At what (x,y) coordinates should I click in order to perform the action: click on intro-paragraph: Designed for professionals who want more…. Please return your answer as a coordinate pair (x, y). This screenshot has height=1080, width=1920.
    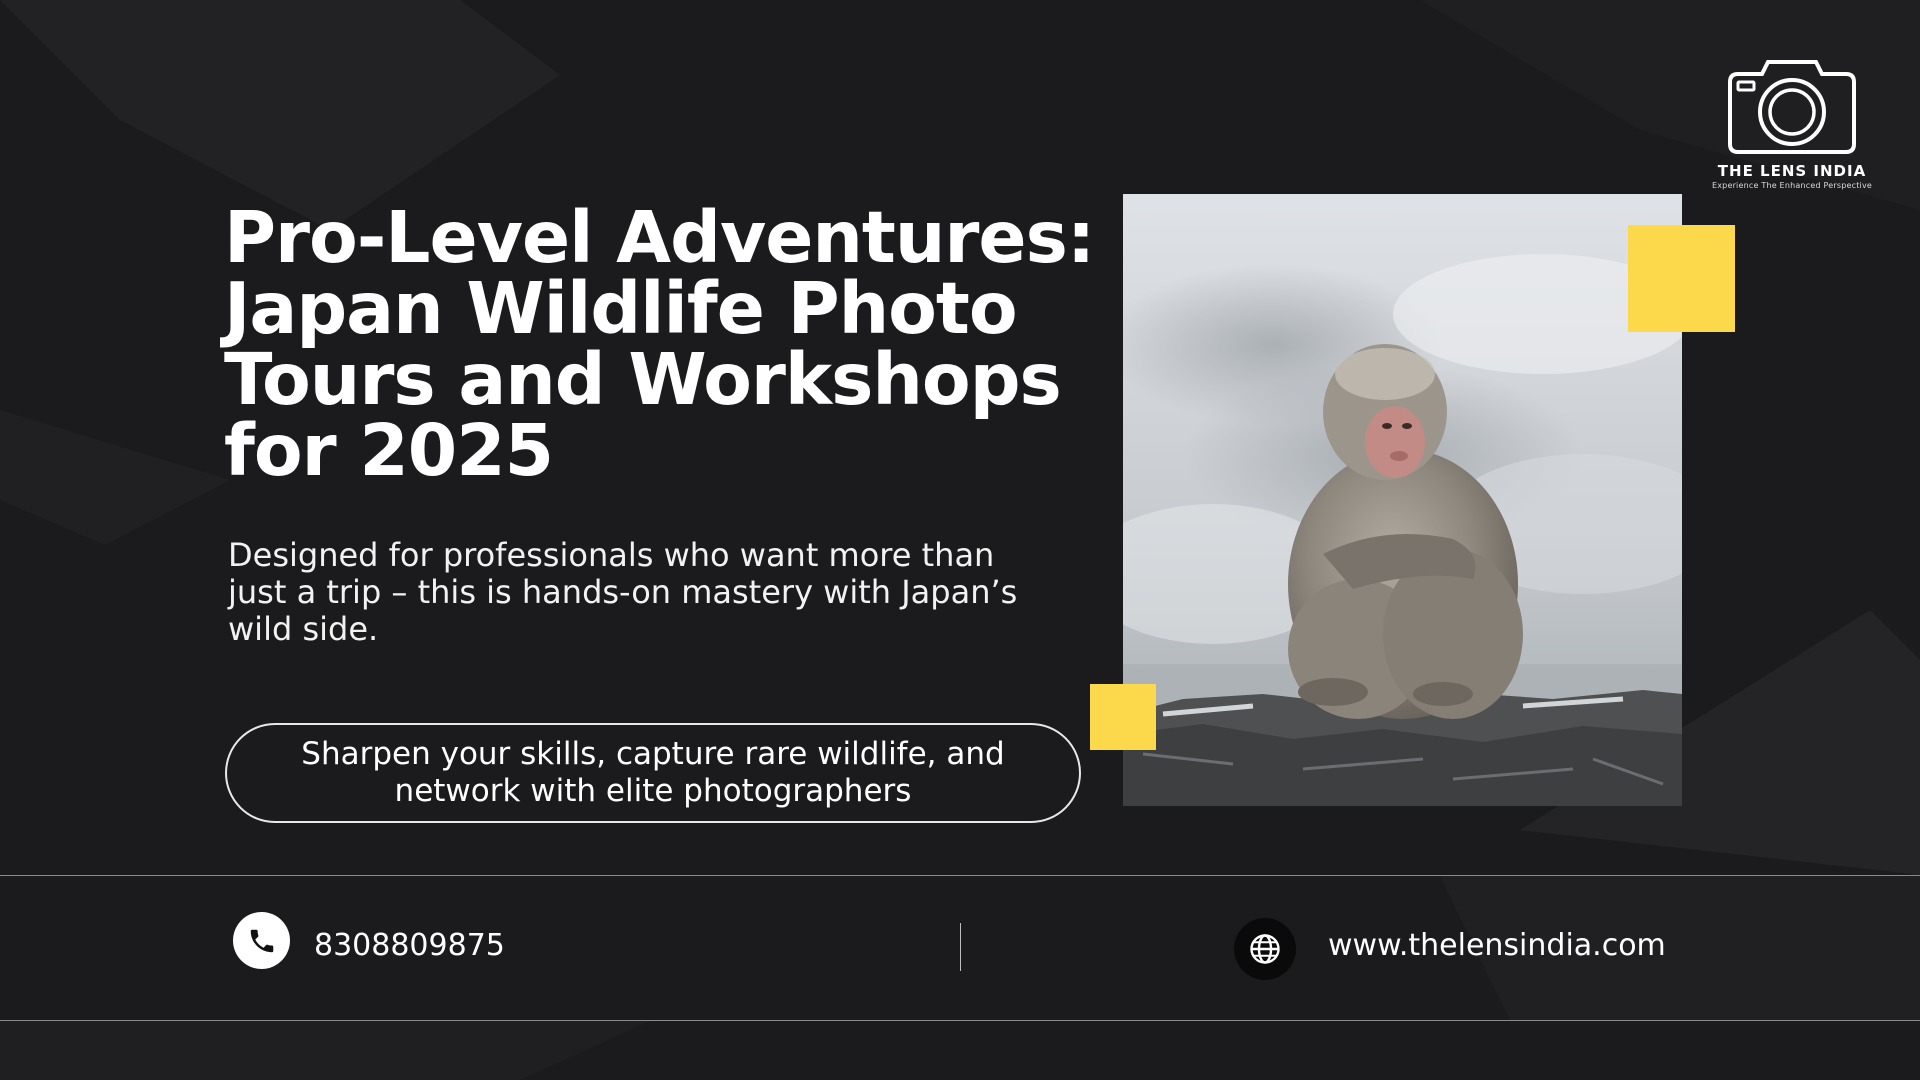
    Looking at the image, I should click on (658, 592).